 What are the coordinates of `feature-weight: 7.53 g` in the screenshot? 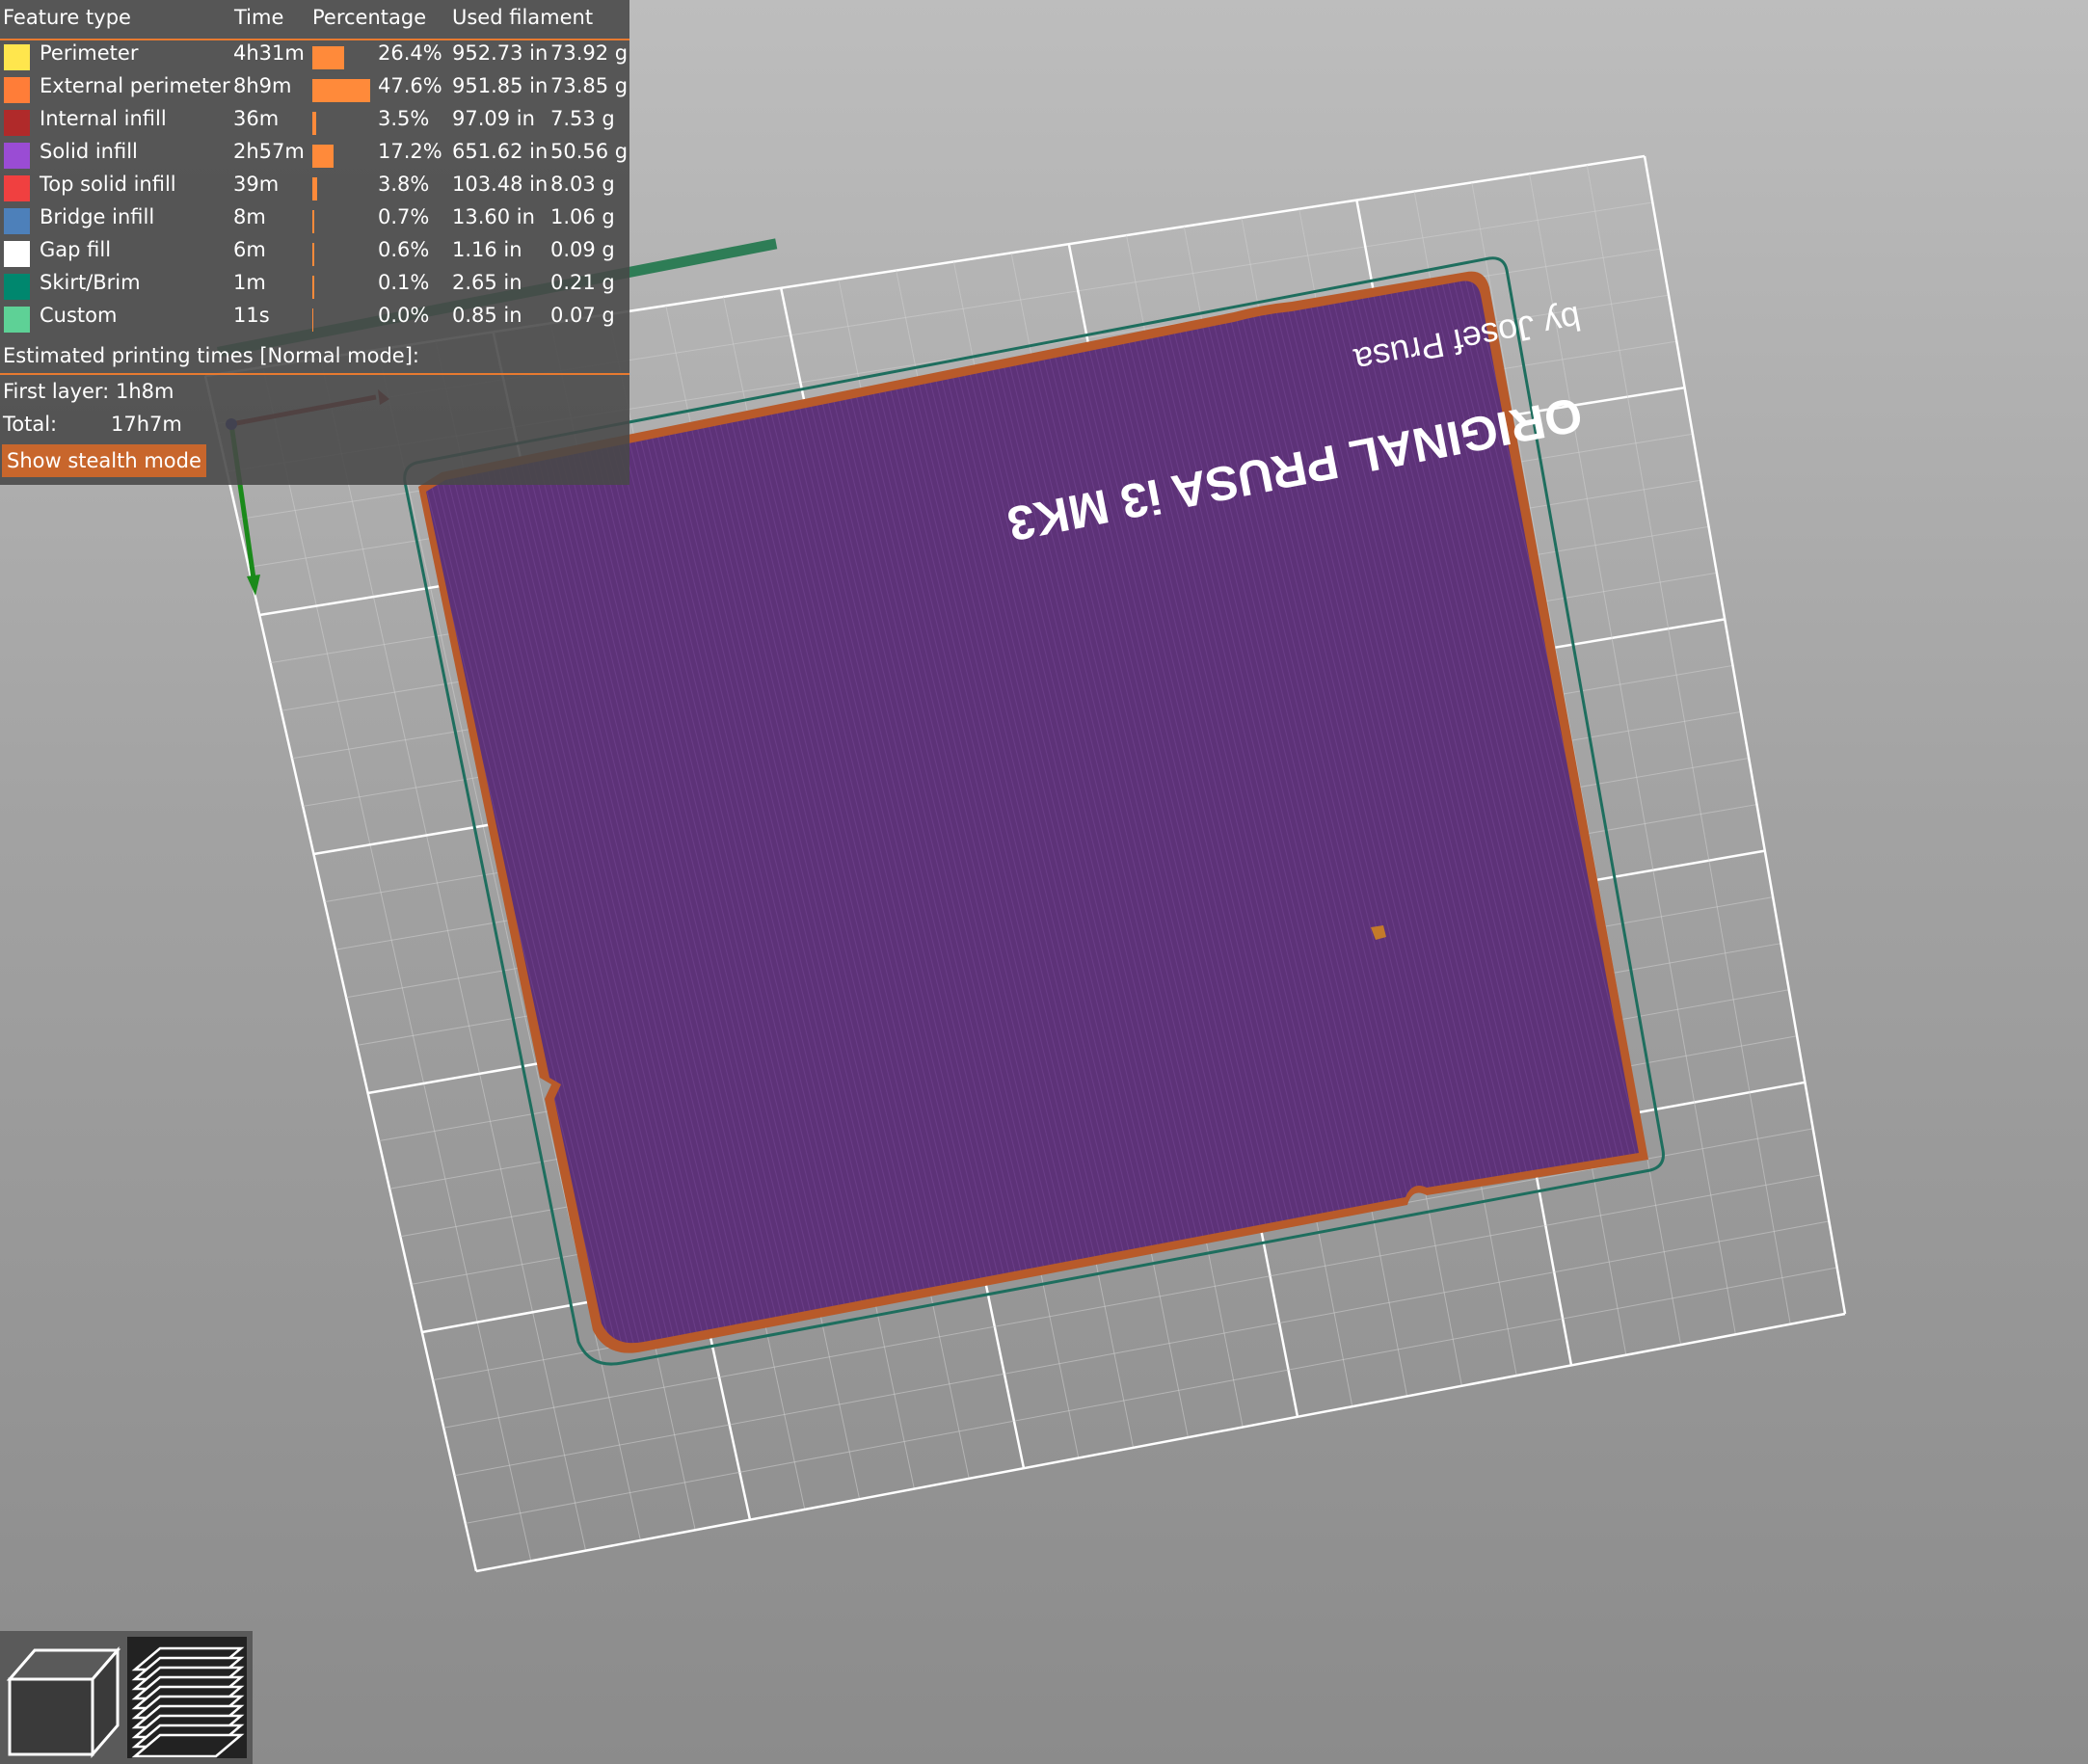 It's located at (582, 118).